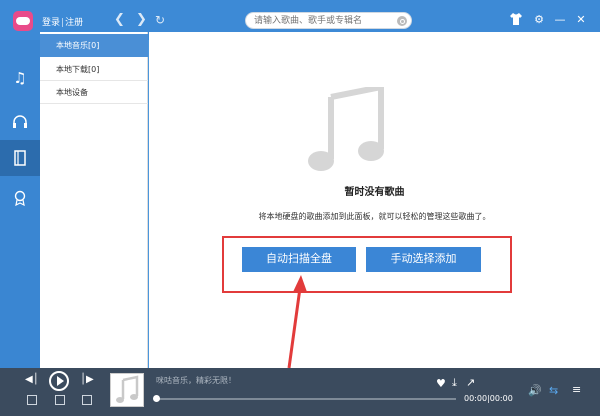 This screenshot has height=416, width=600. What do you see at coordinates (300, 392) in the screenshot?
I see `player-bar: ◀│ │▶ 咪咕音乐，精彩无限！ ♥ ⤓ ↗ 00:00|00:00 🔊 ⇆ ≡` at bounding box center [300, 392].